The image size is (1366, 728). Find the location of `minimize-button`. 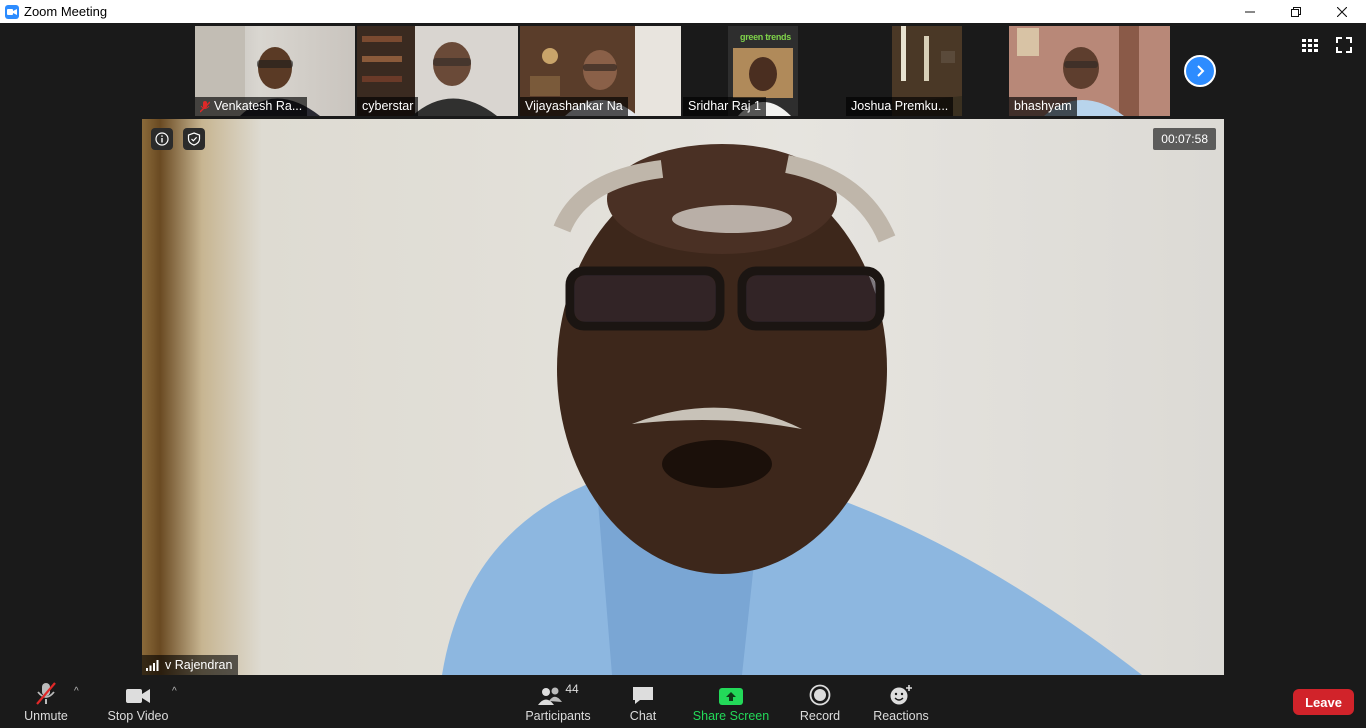

minimize-button is located at coordinates (1250, 11).